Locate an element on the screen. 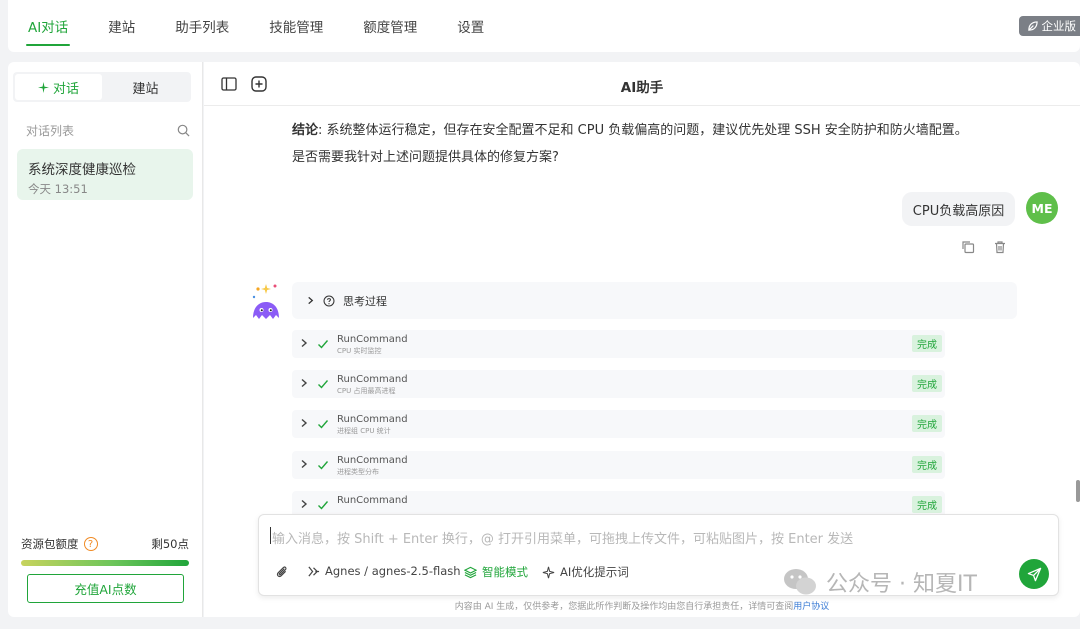 The image size is (1080, 629). tab-assistant-list: 助手列表 is located at coordinates (202, 26).